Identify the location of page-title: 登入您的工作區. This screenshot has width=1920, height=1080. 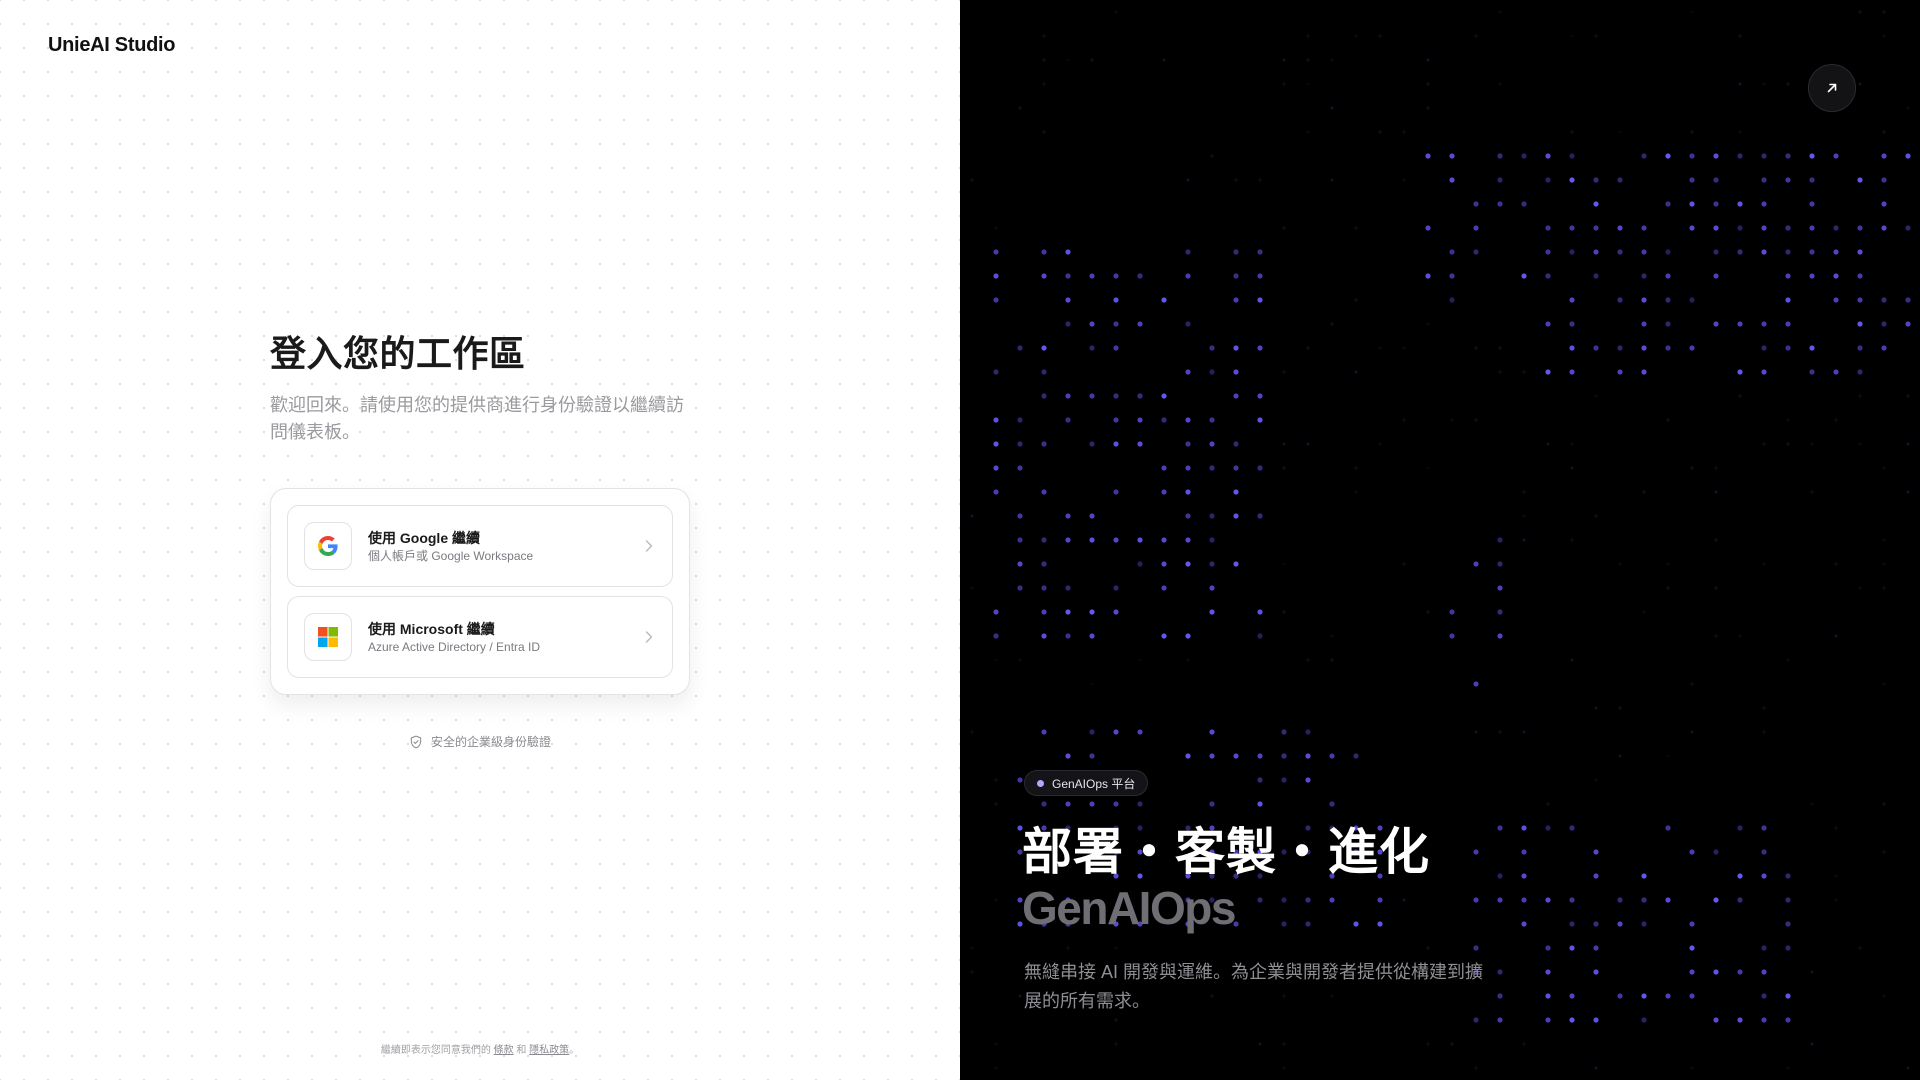
(398, 353).